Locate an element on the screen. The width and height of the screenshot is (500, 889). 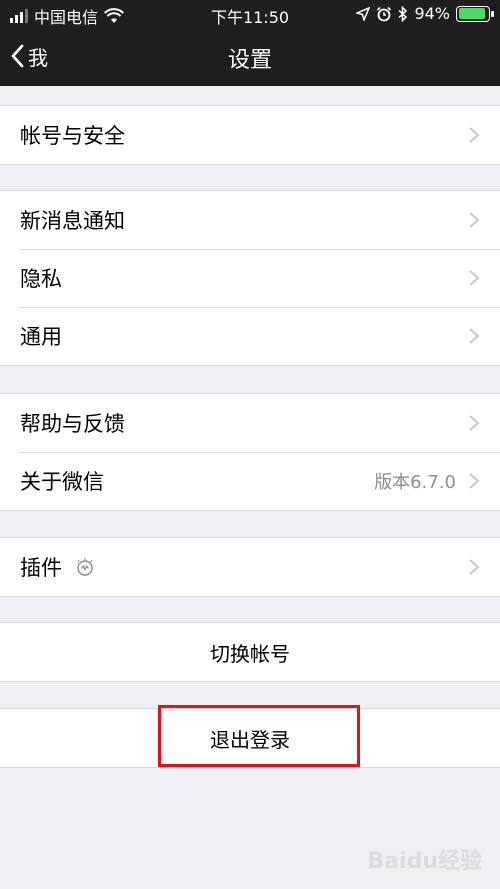
settings-item-label: 帮助与反馈 is located at coordinates (72, 424).